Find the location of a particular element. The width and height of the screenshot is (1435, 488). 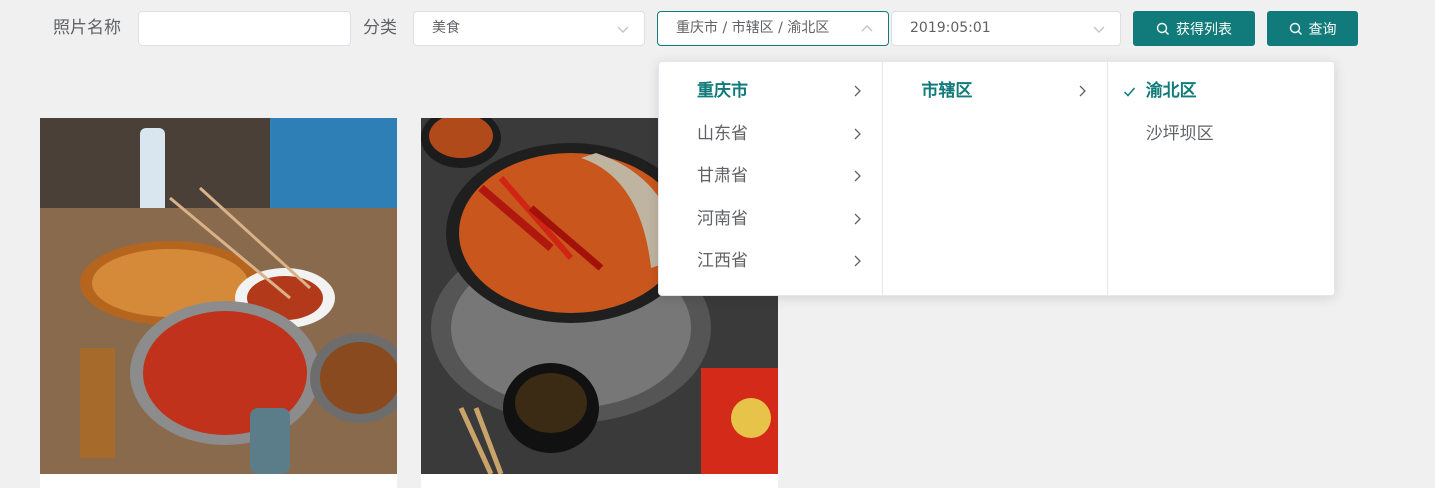

chevron-up-icon is located at coordinates (867, 28).